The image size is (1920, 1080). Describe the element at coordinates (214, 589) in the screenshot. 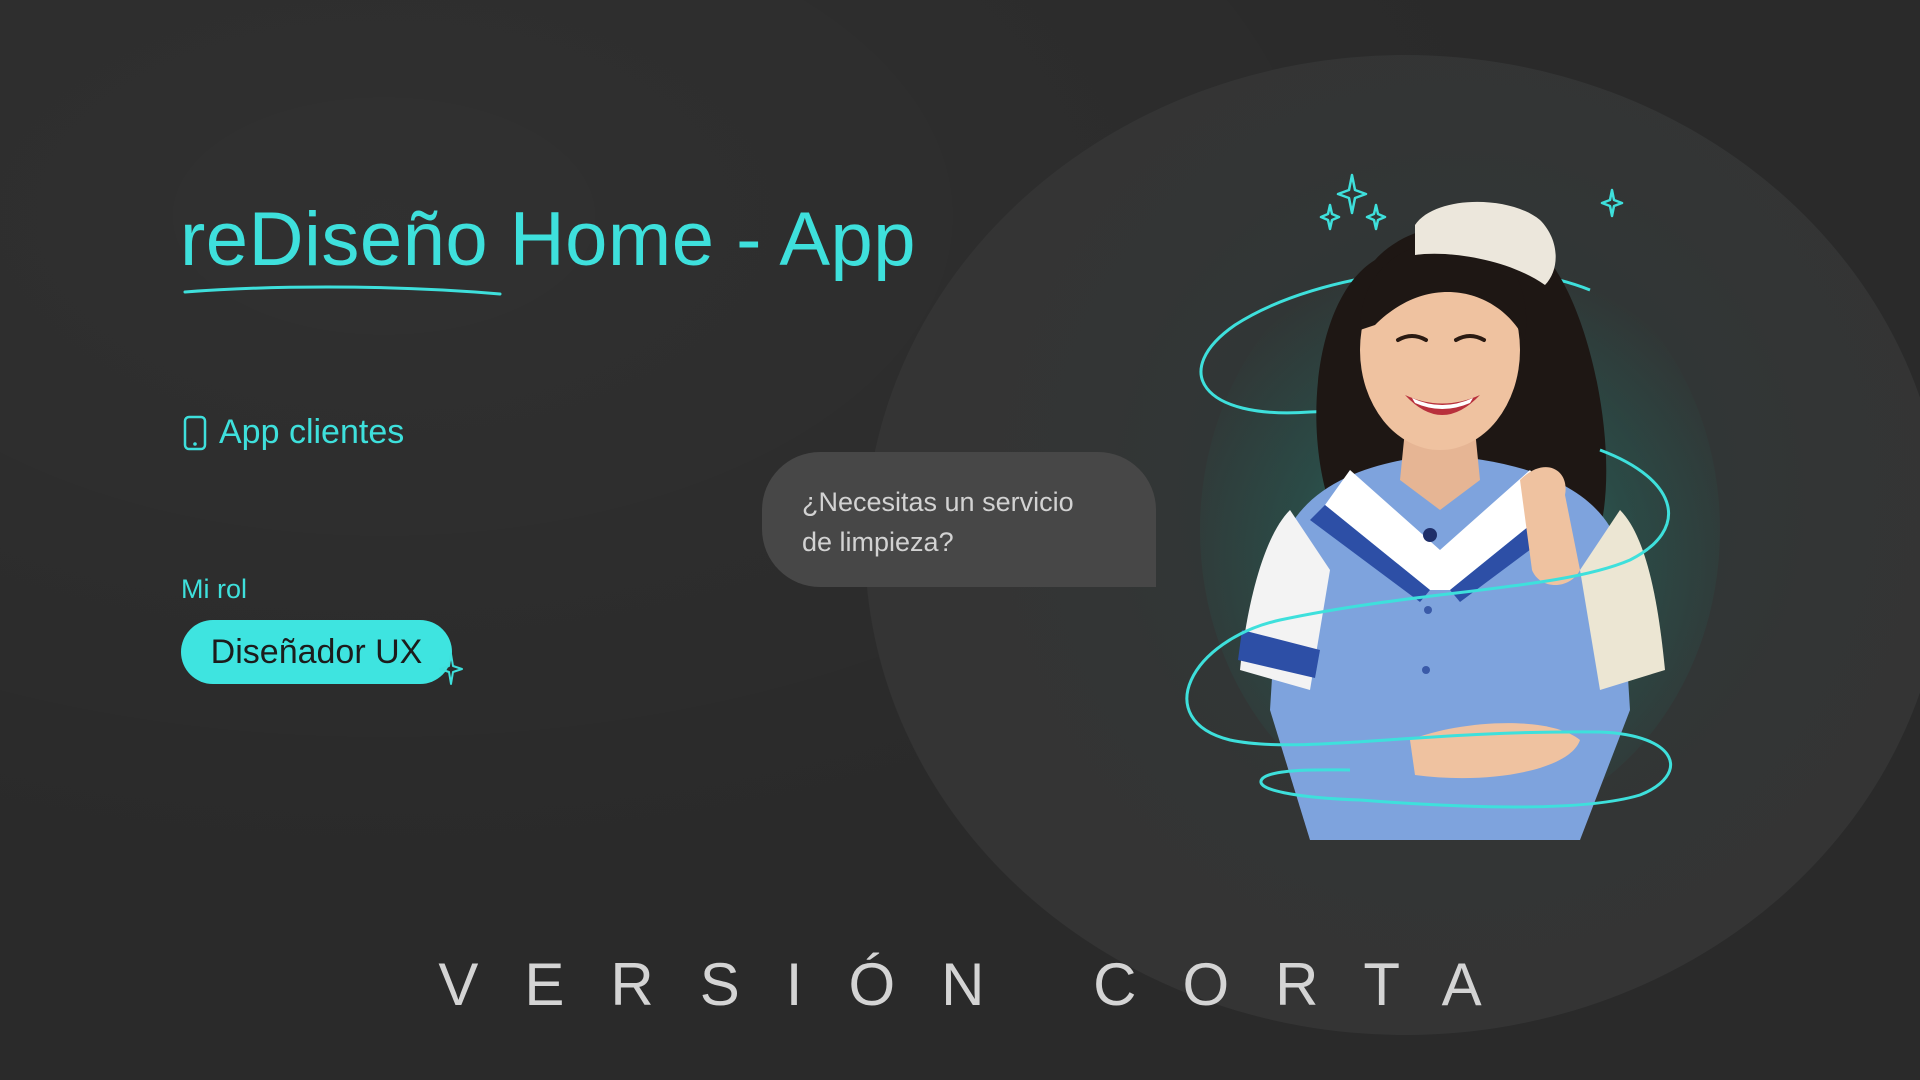

I see `role-label: Mi rol` at that location.